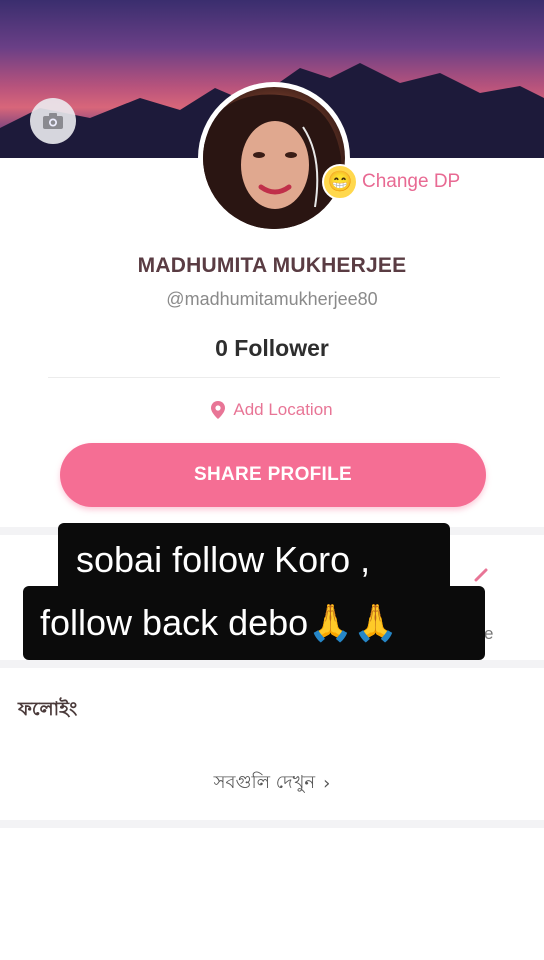  Describe the element at coordinates (283, 409) in the screenshot. I see `add-location-label: Add Location` at that location.